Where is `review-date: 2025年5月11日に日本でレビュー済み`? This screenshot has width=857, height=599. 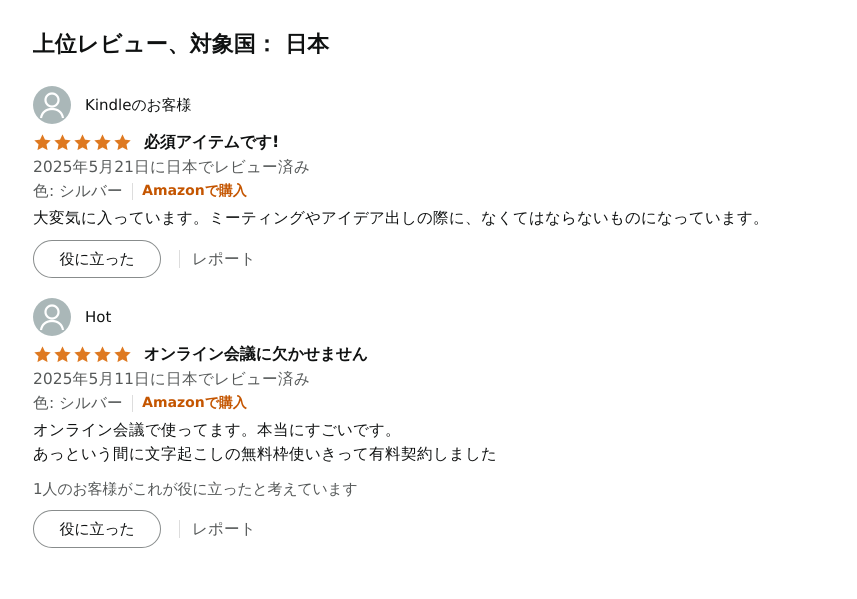 review-date: 2025年5月11日に日本でレビュー済み is located at coordinates (172, 379).